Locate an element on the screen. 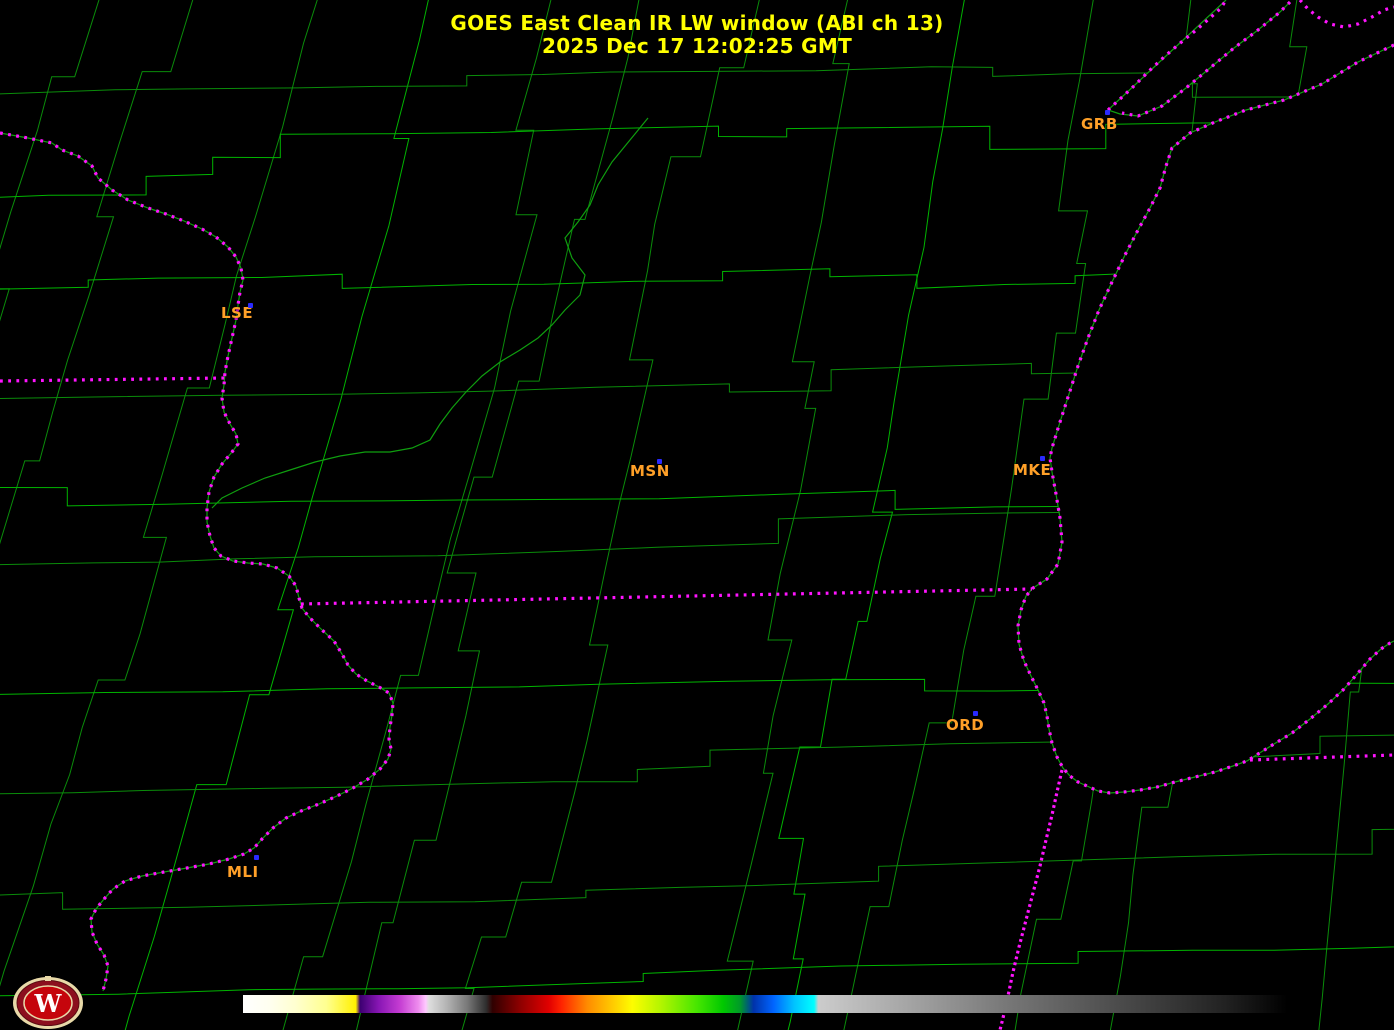 Image resolution: width=1394 pixels, height=1030 pixels. title-line-product: GOES East Clean IR LW window (ABI ch 13) is located at coordinates (697, 23).